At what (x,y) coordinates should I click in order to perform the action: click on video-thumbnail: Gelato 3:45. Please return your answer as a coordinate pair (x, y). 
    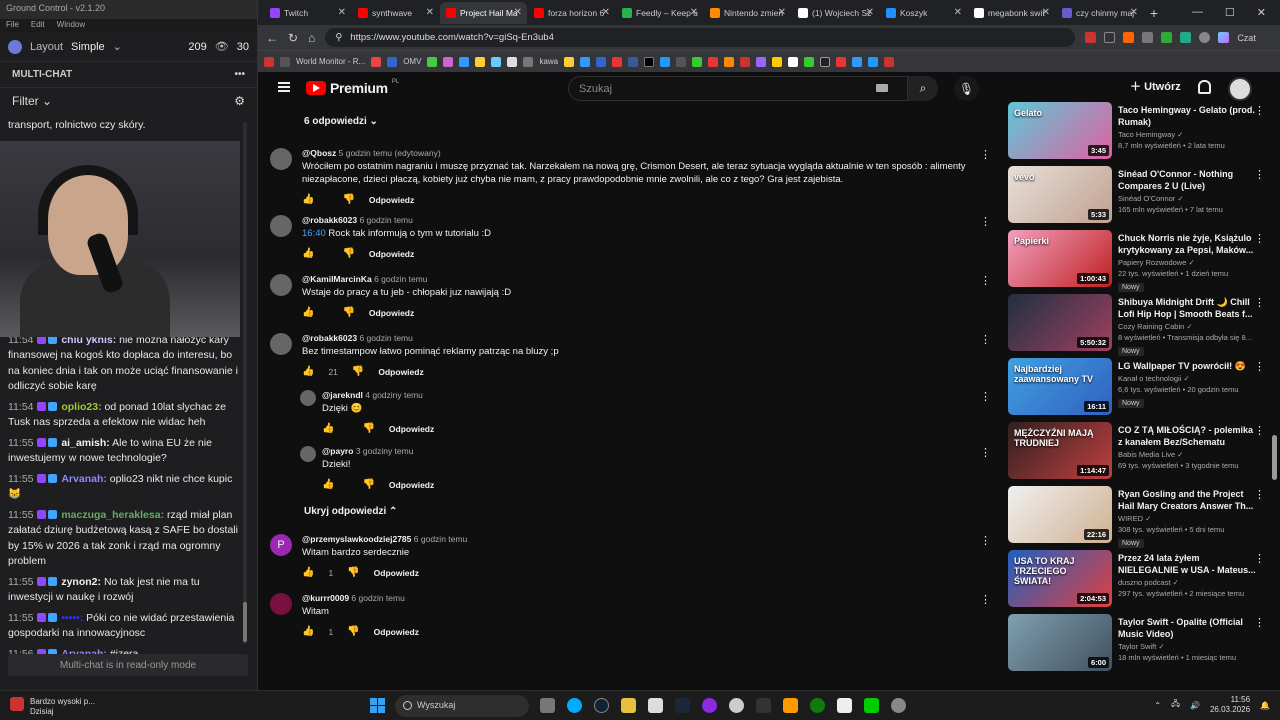
    Looking at the image, I should click on (1060, 130).